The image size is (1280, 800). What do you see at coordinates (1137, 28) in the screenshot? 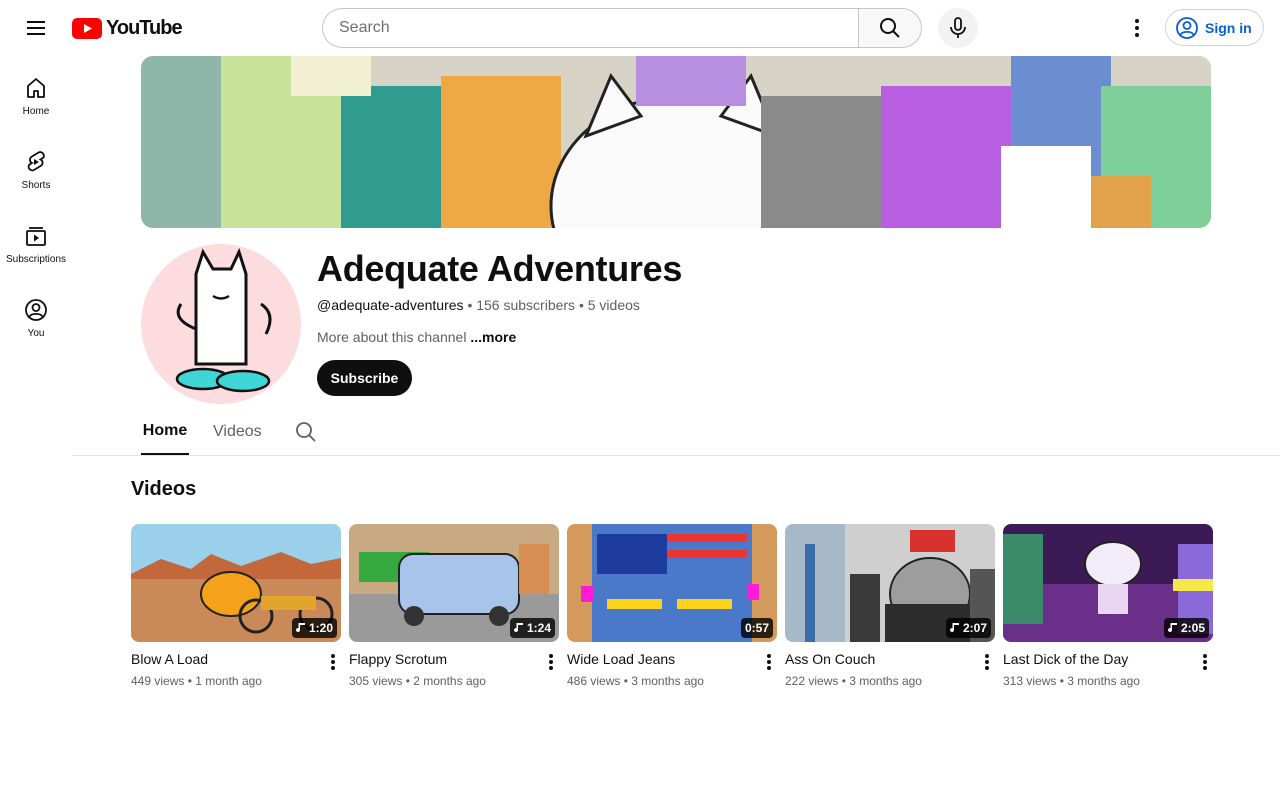
I see `settings-menu-button` at bounding box center [1137, 28].